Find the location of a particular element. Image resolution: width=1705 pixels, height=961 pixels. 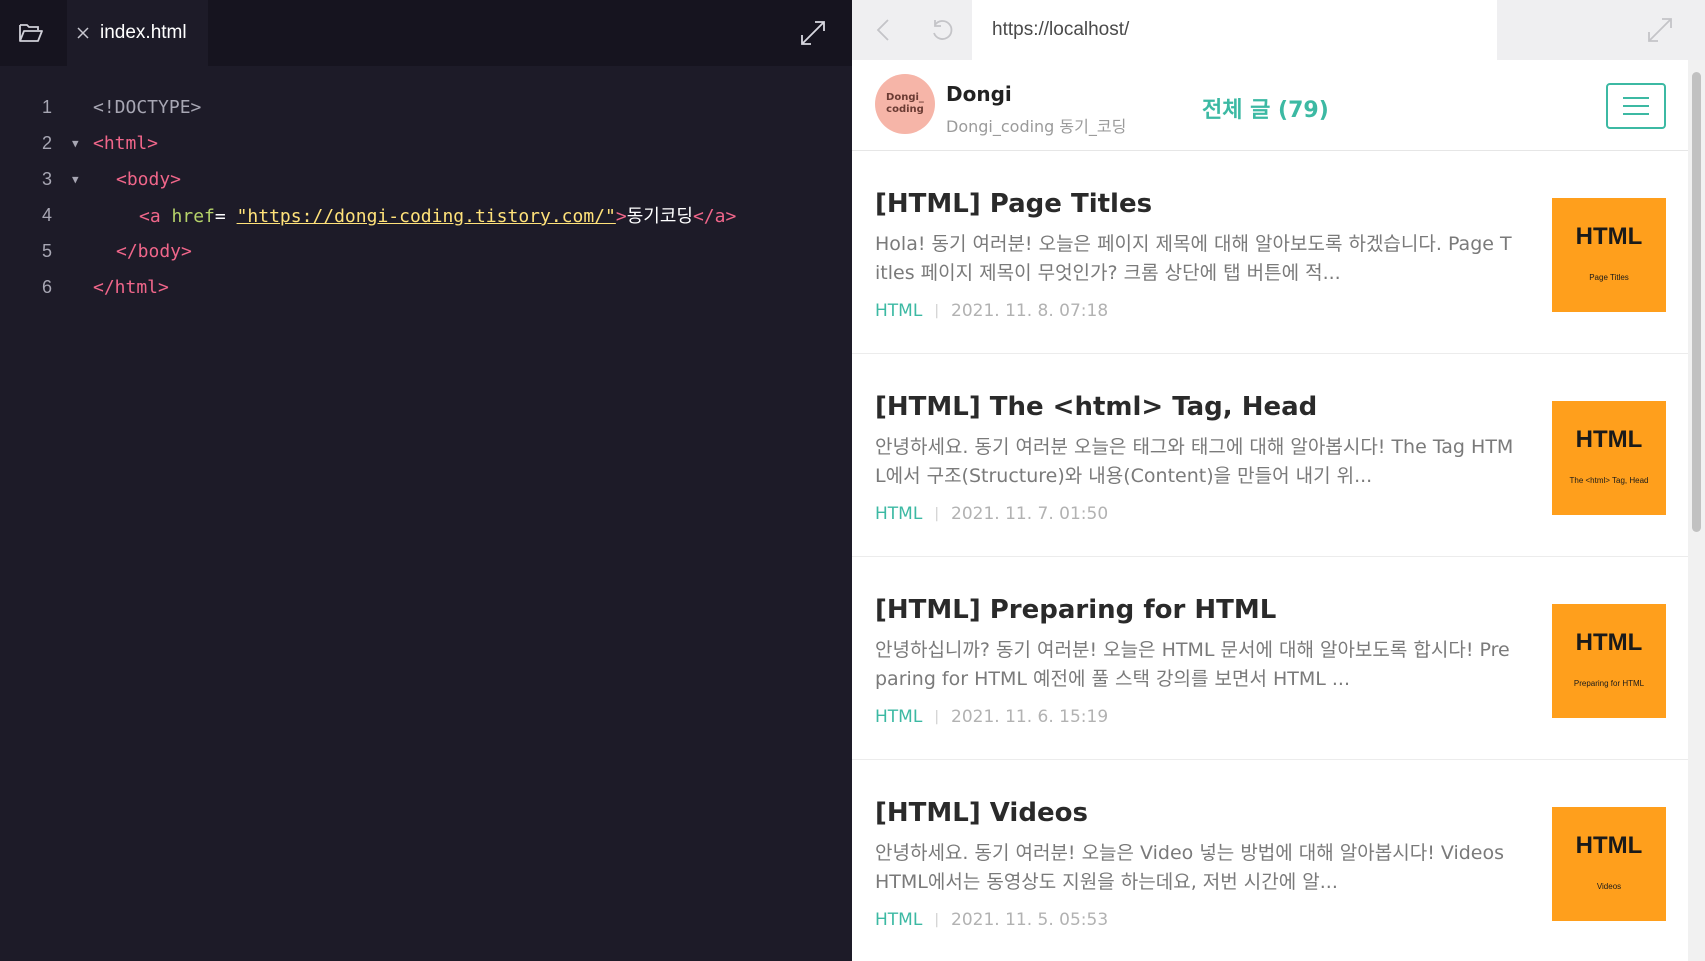

post-title: [HTML] Videos is located at coordinates (981, 813).